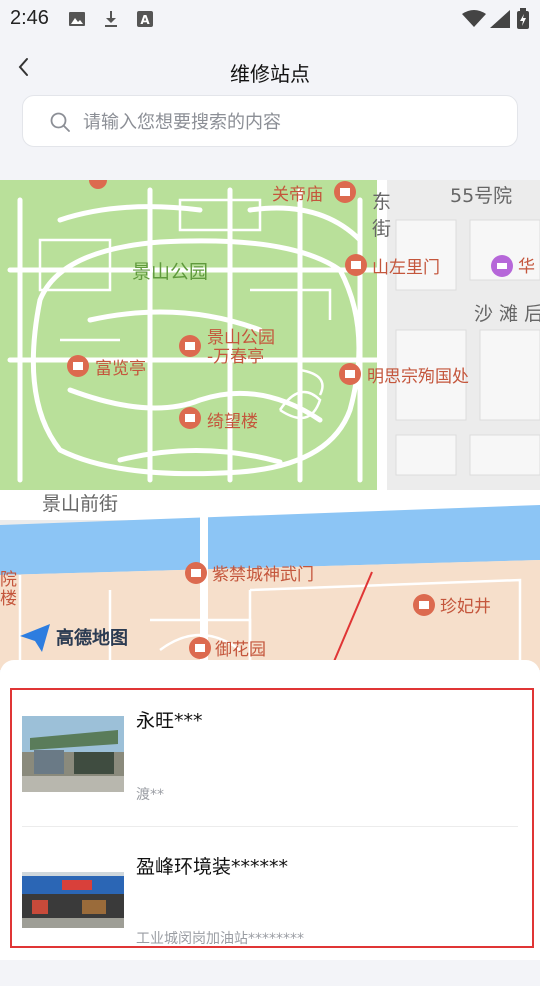  What do you see at coordinates (270, 826) in the screenshot?
I see `list-divider` at bounding box center [270, 826].